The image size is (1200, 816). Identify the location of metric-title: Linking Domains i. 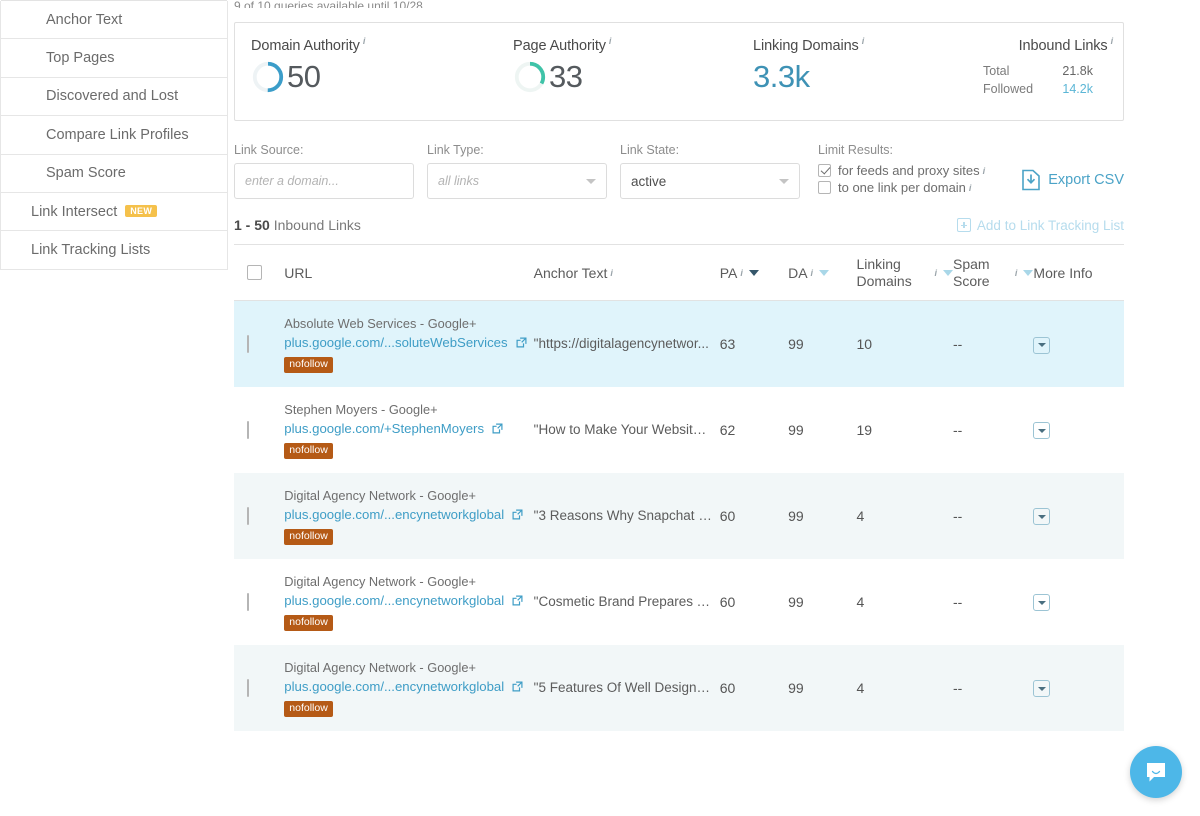
(868, 45).